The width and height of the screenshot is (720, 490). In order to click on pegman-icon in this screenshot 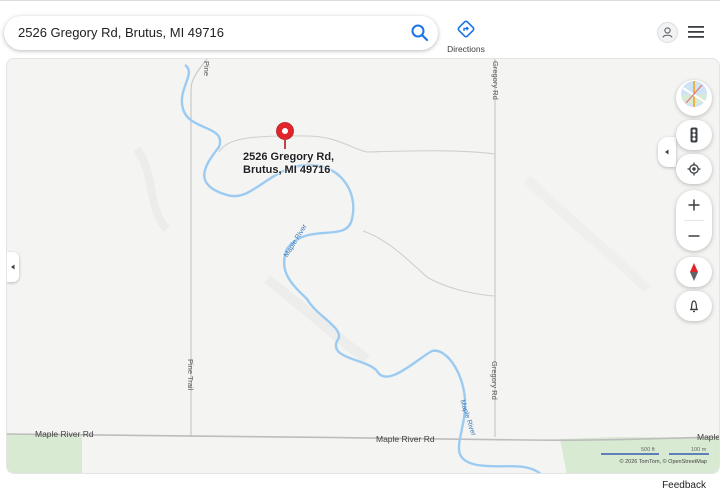, I will do `click(694, 306)`.